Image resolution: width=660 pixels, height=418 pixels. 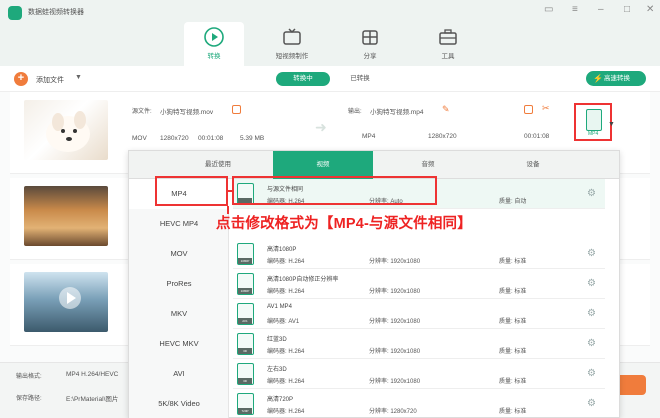 I want to click on dog-image, so click(x=68, y=131).